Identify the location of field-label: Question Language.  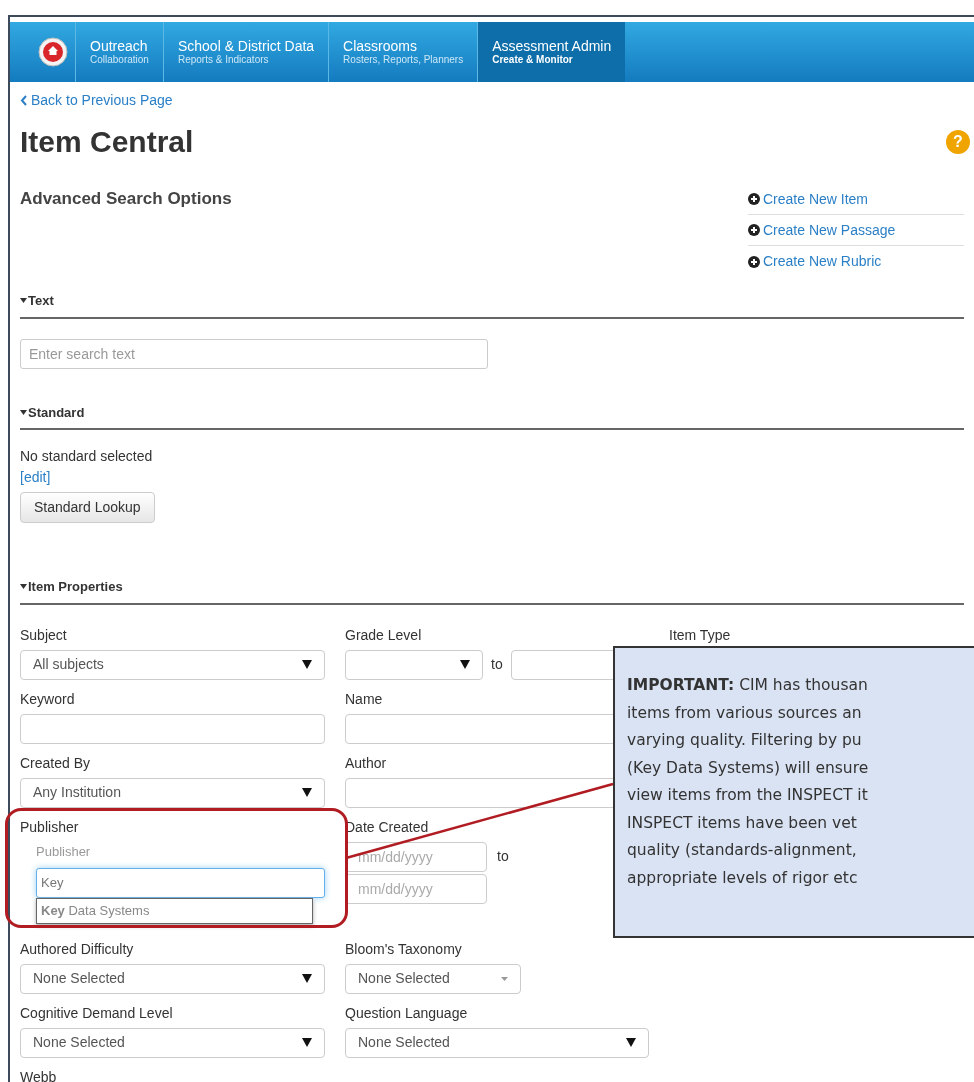
(406, 1013).